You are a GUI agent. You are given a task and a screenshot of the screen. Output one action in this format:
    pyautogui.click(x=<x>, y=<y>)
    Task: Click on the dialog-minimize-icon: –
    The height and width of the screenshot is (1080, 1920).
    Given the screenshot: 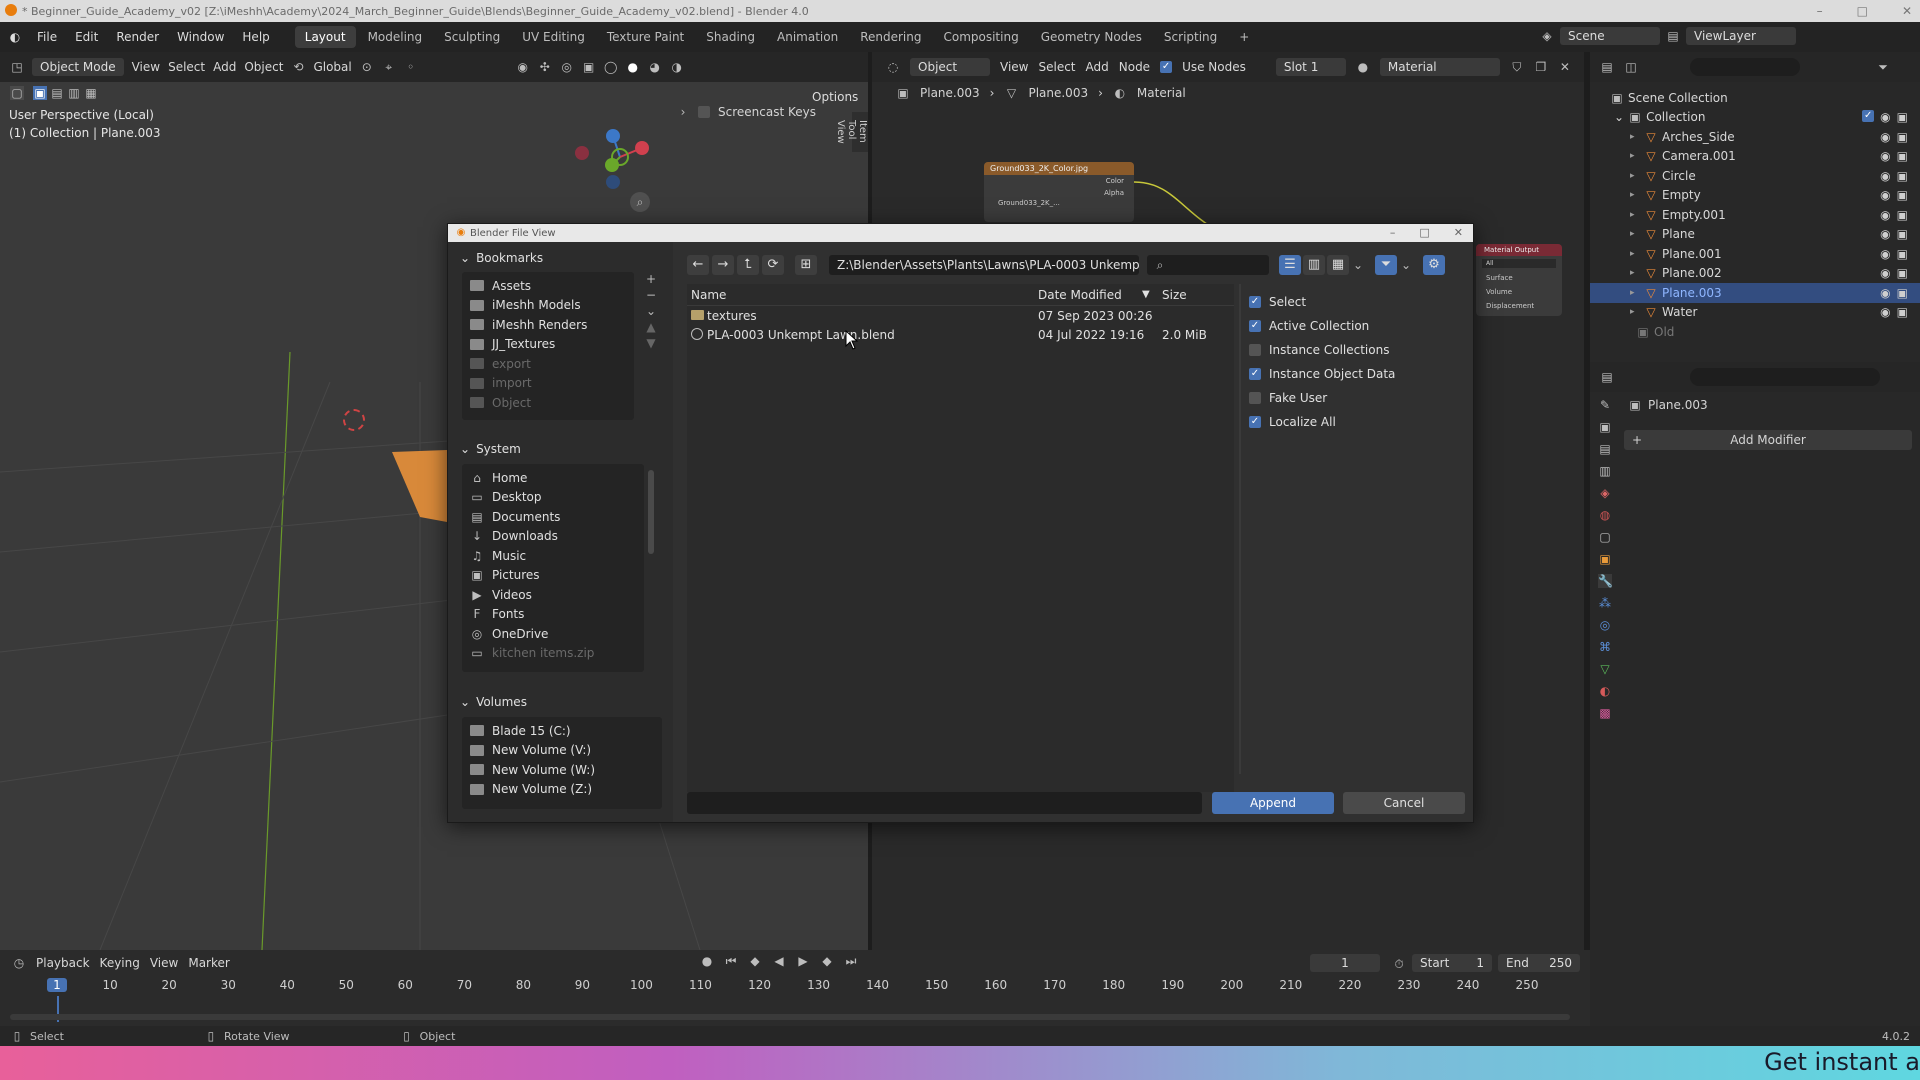 What is the action you would take?
    pyautogui.click(x=1393, y=232)
    